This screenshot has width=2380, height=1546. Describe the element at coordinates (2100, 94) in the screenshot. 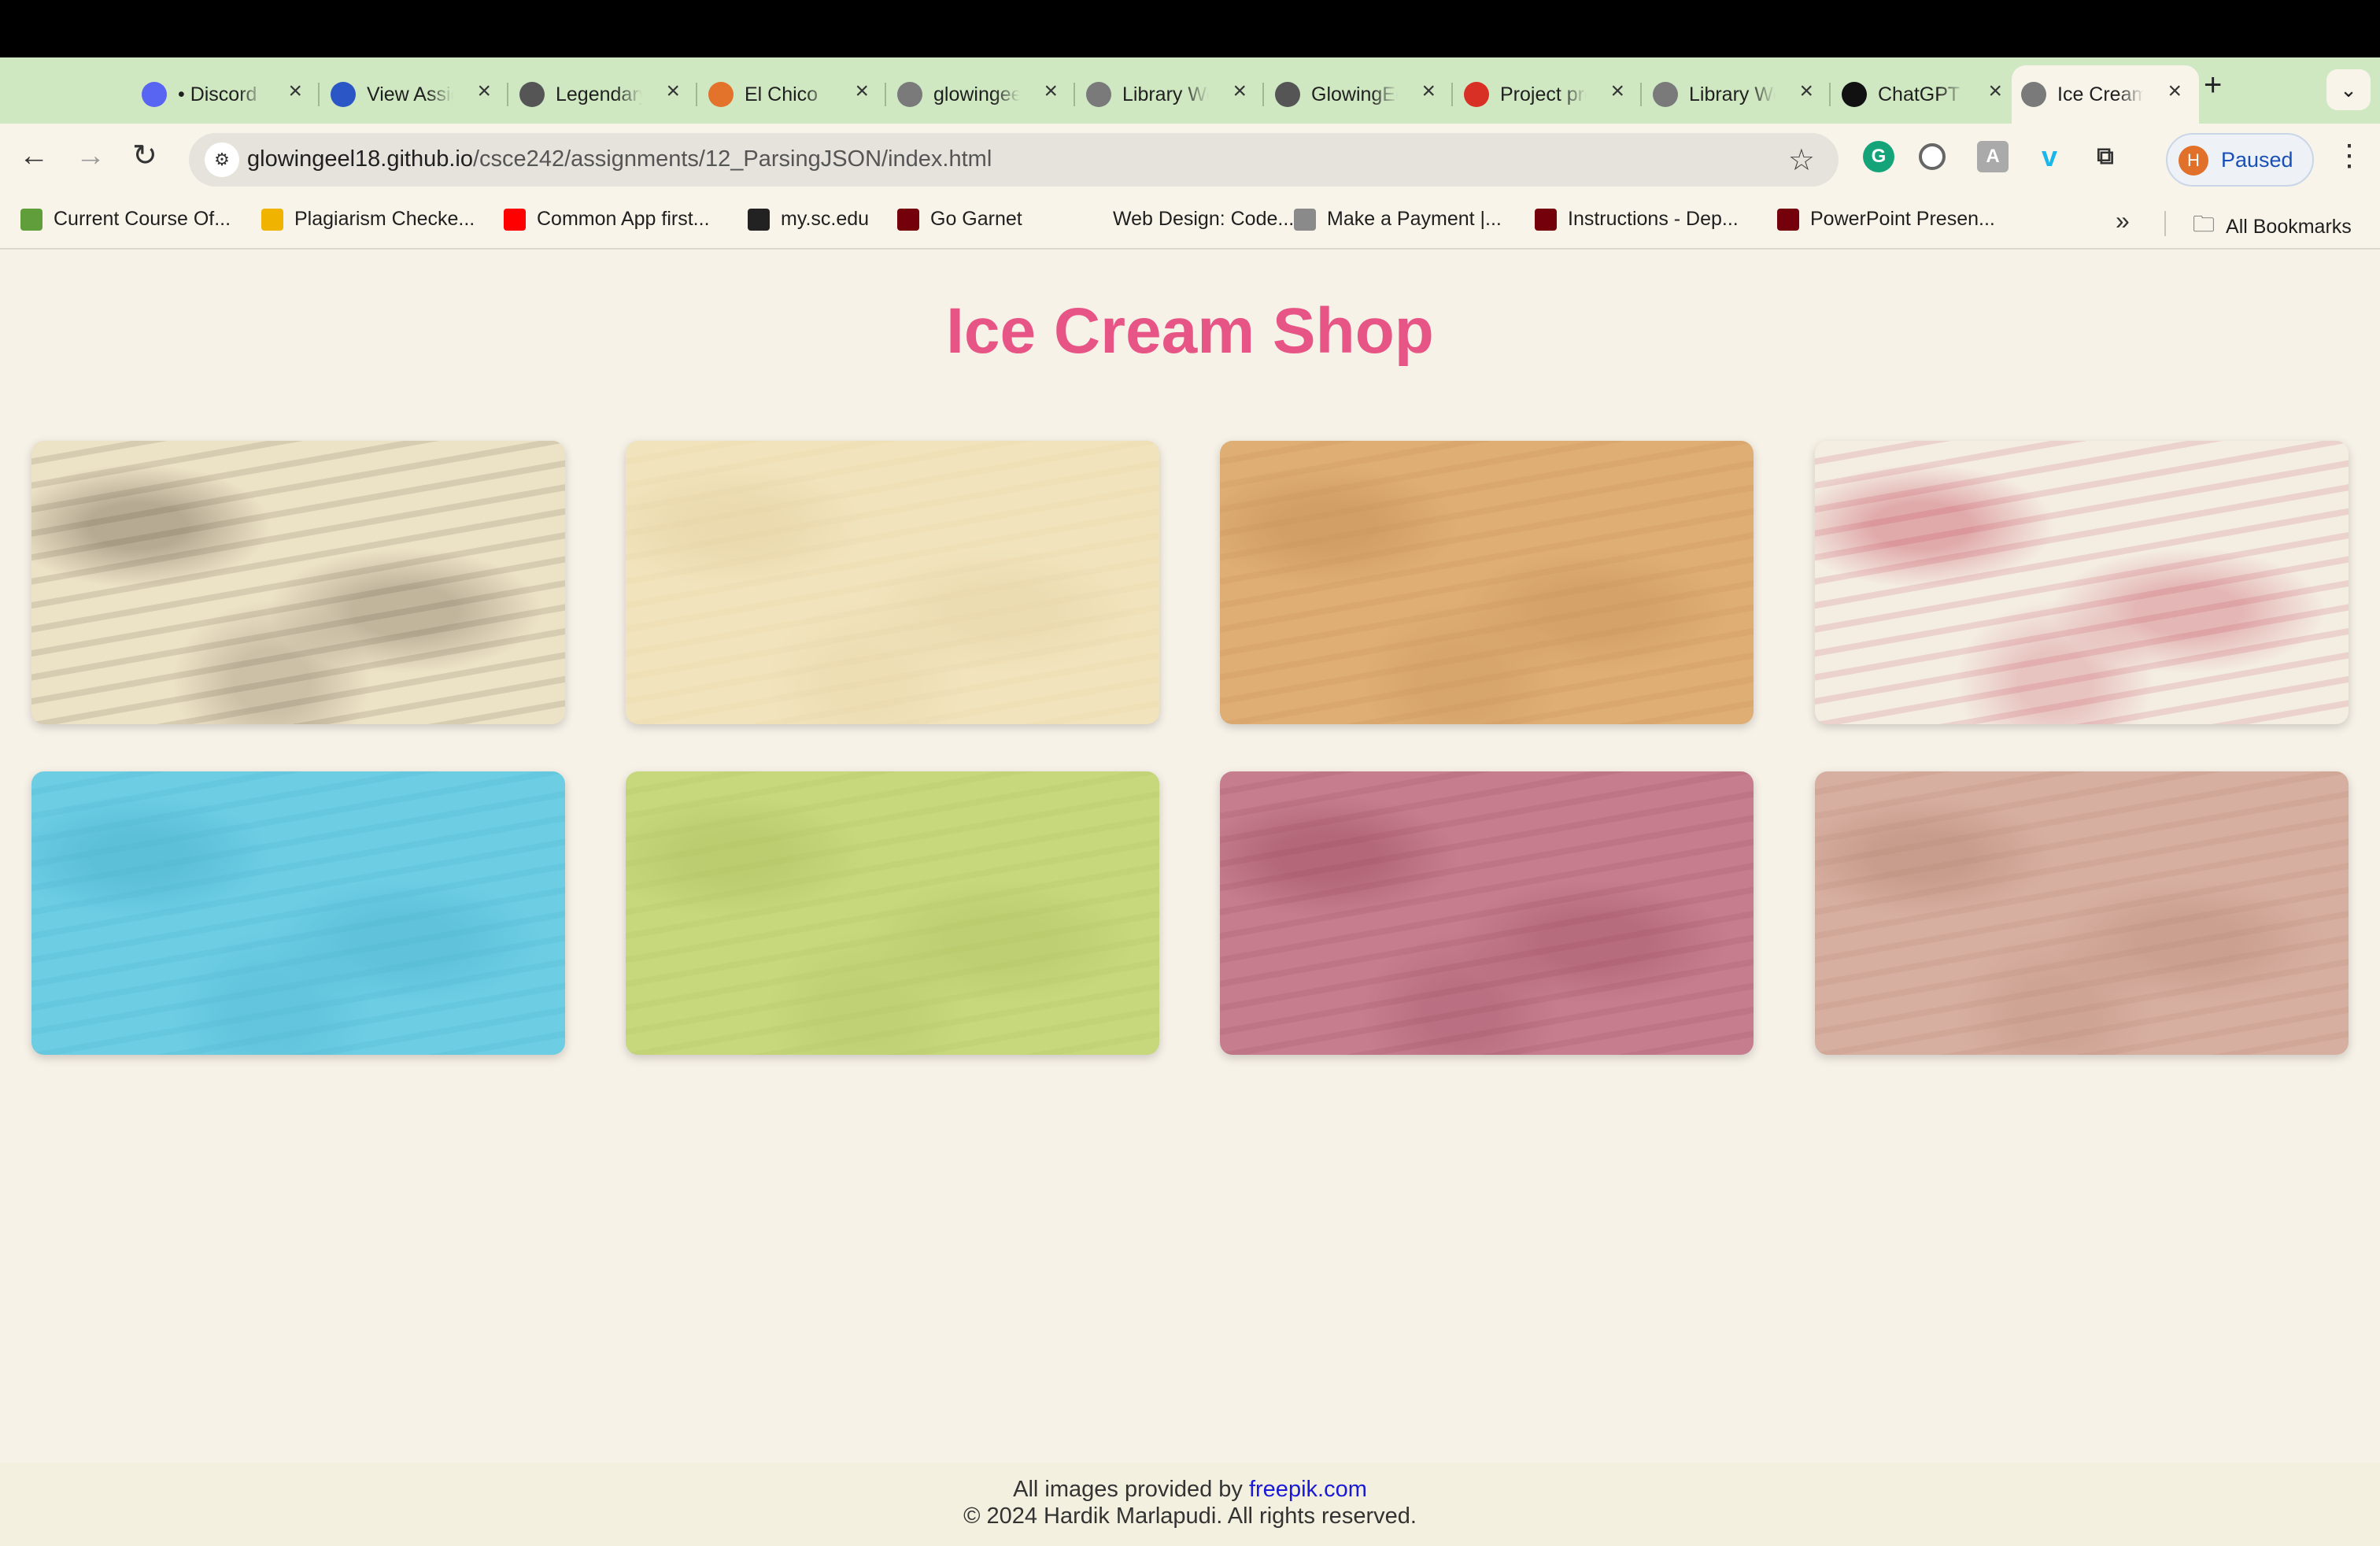

I see `tab-label: Ice Cream Shop` at that location.